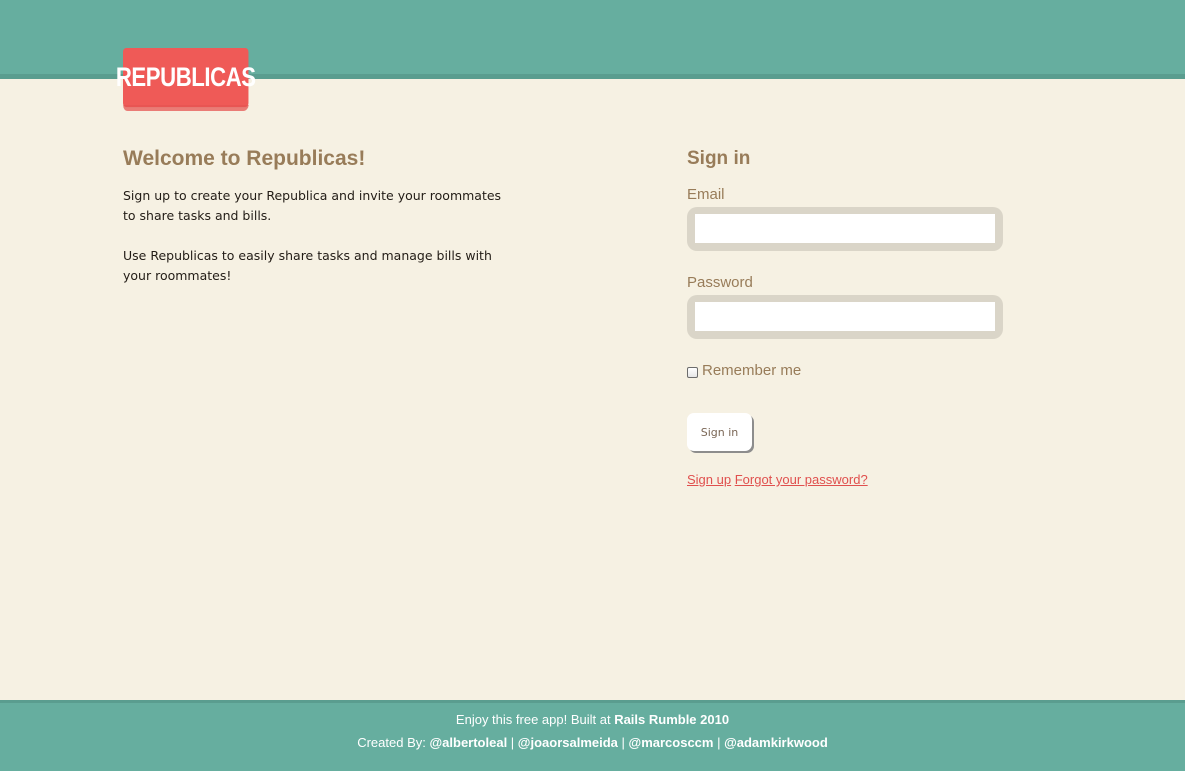 The width and height of the screenshot is (1185, 771). Describe the element at coordinates (186, 77) in the screenshot. I see `republicas-logo: REPUBLICAS` at that location.